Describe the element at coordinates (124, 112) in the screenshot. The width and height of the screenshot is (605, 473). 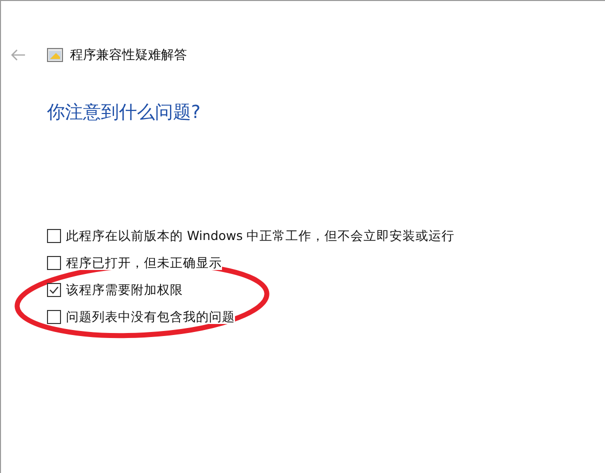
I see `page-heading: 你注意到什么问题?` at that location.